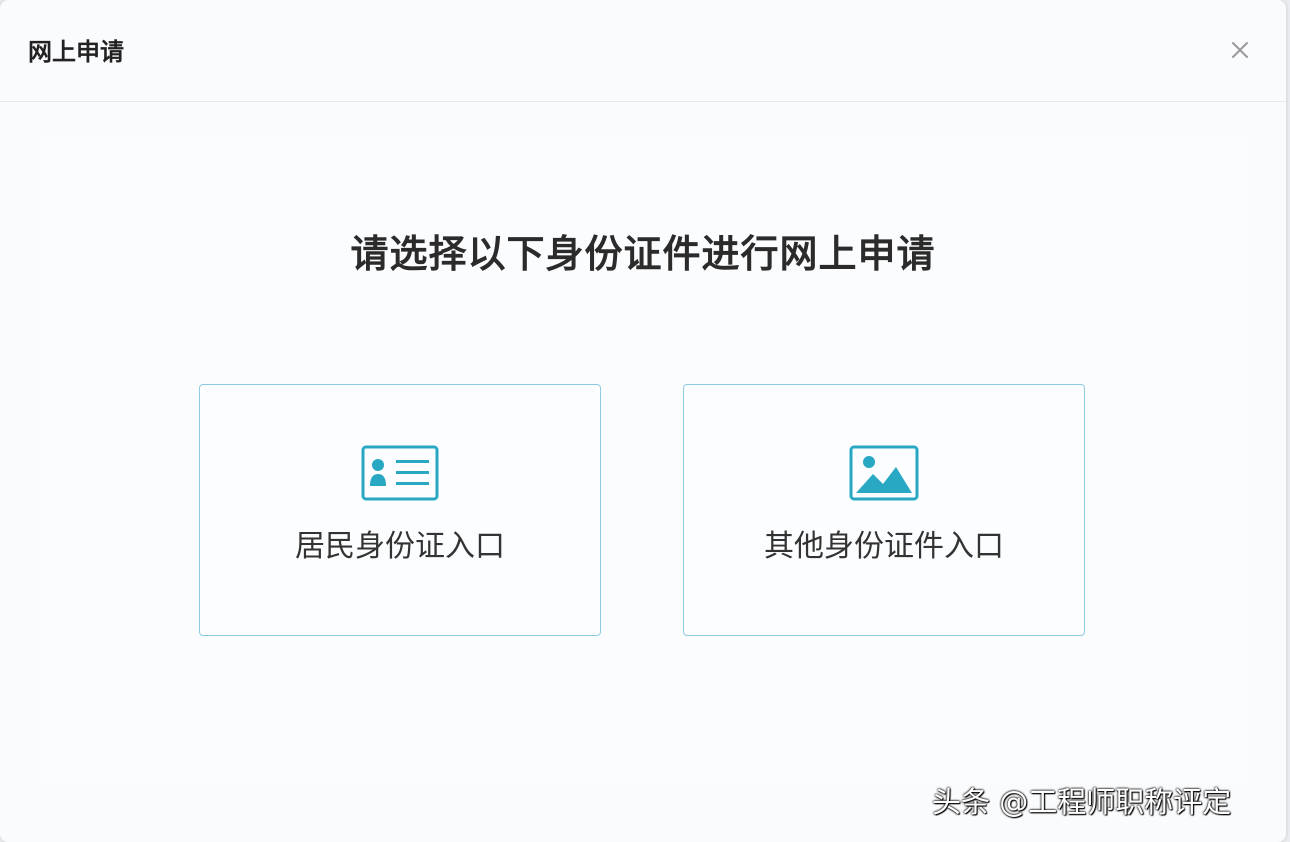  Describe the element at coordinates (76, 52) in the screenshot. I see `dialog-title: 网上申请` at that location.